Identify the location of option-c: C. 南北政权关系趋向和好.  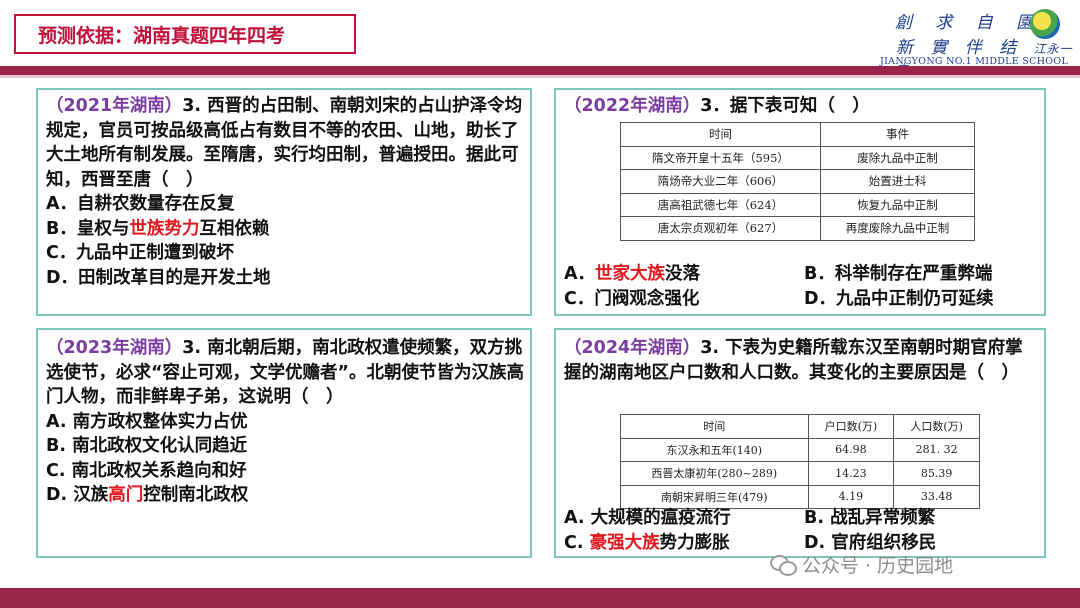
(146, 470).